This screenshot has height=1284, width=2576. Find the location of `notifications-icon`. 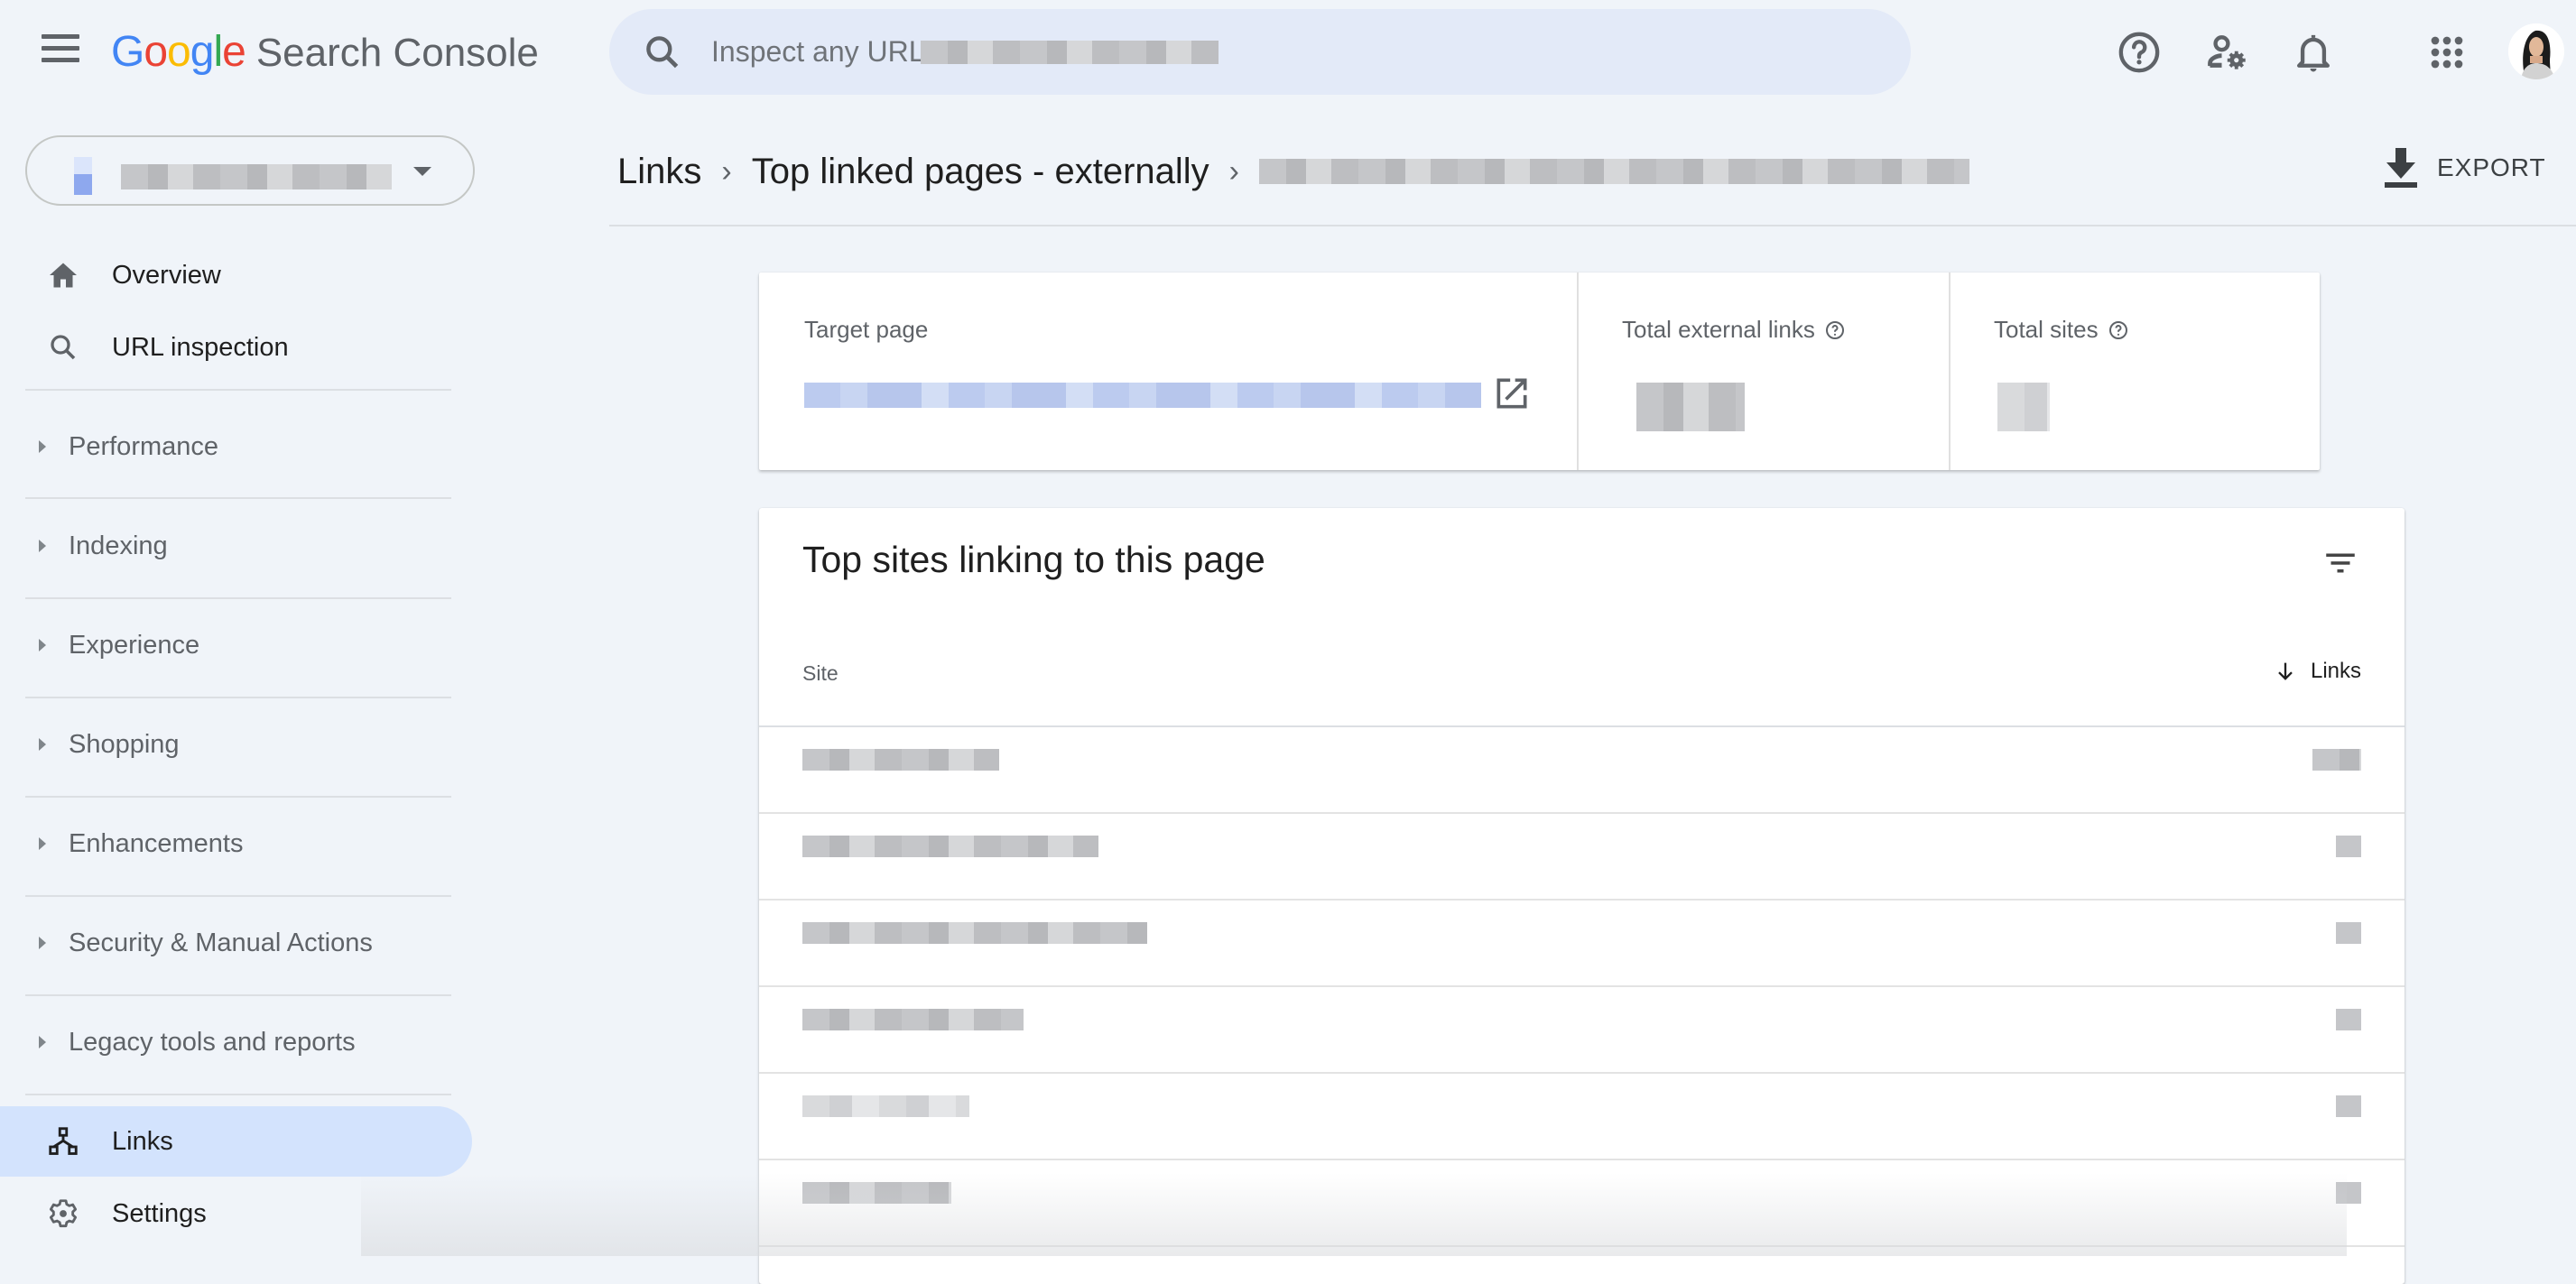

notifications-icon is located at coordinates (2313, 52).